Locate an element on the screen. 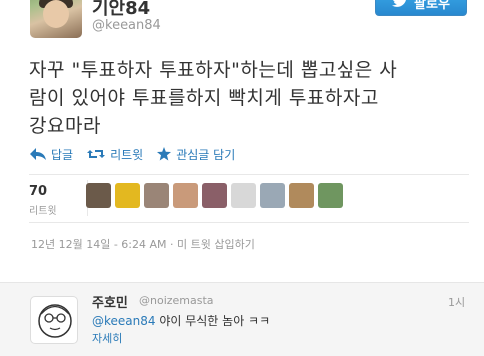 This screenshot has width=484, height=356. favorite-action: 관심글 담기 is located at coordinates (196, 154).